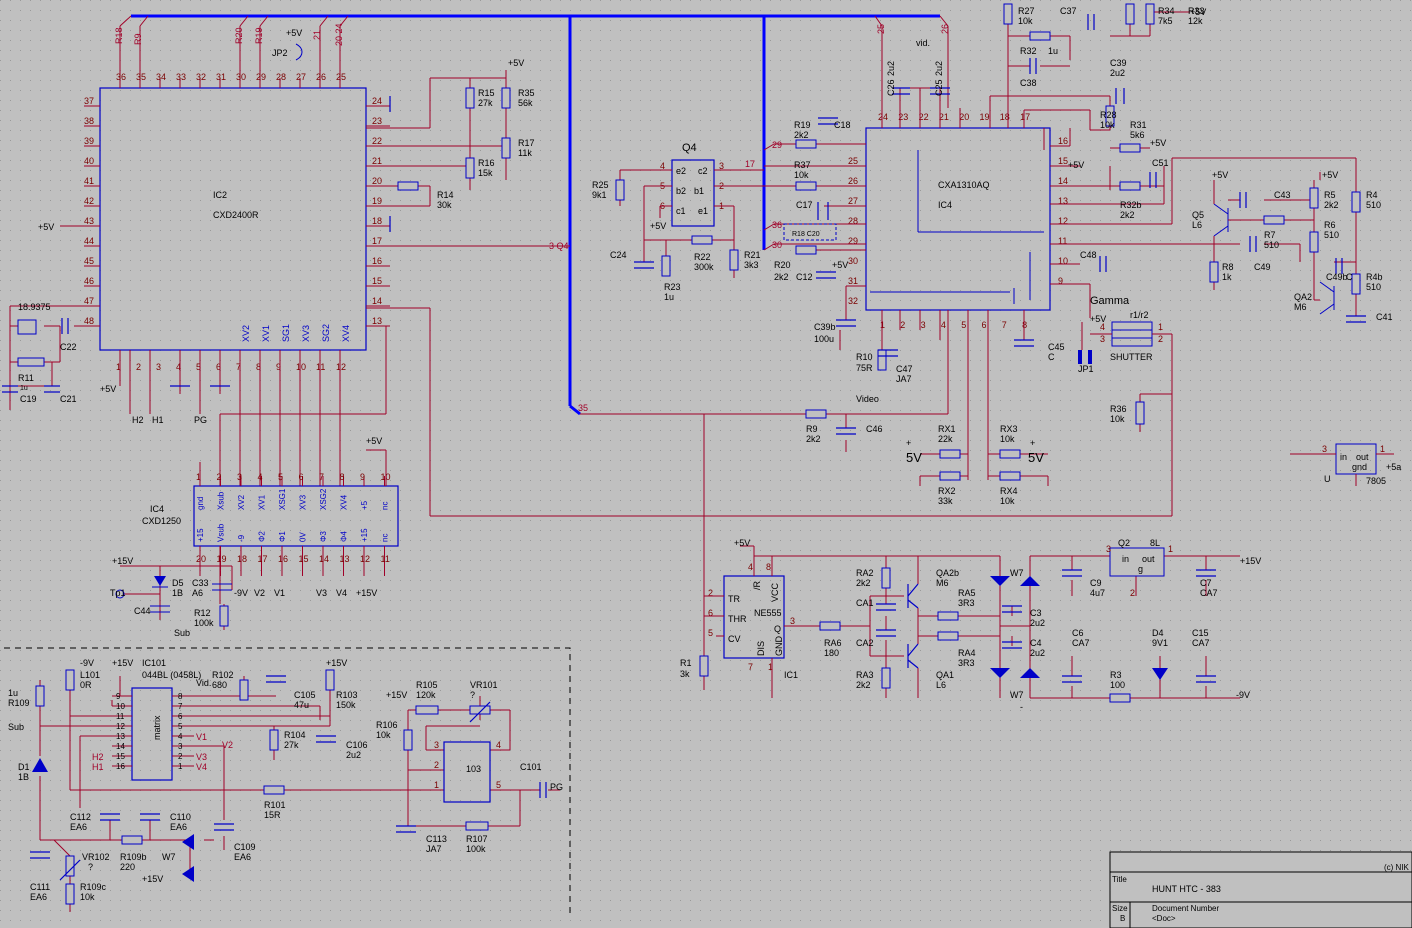  What do you see at coordinates (1120, 908) in the screenshot?
I see `size-label: Size` at bounding box center [1120, 908].